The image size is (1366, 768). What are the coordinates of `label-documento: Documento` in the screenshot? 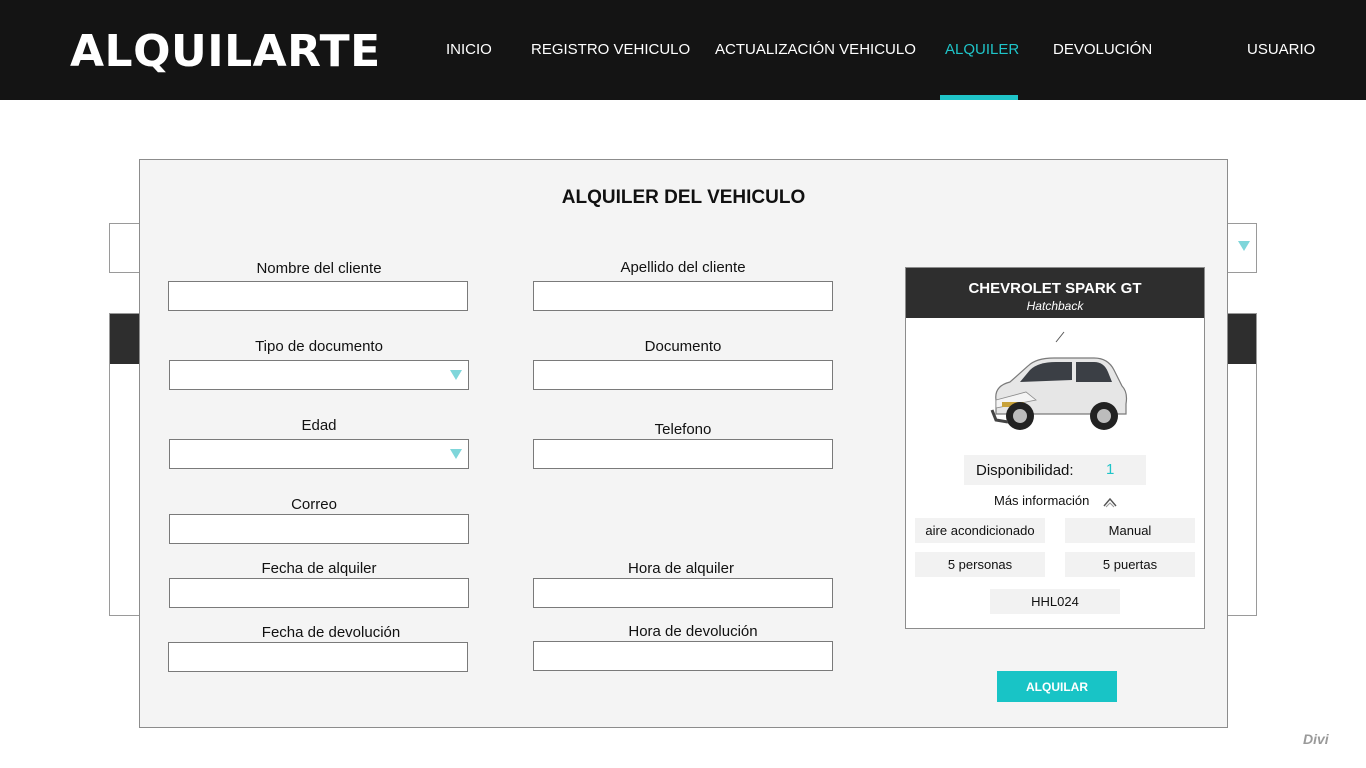 It's located at (683, 346).